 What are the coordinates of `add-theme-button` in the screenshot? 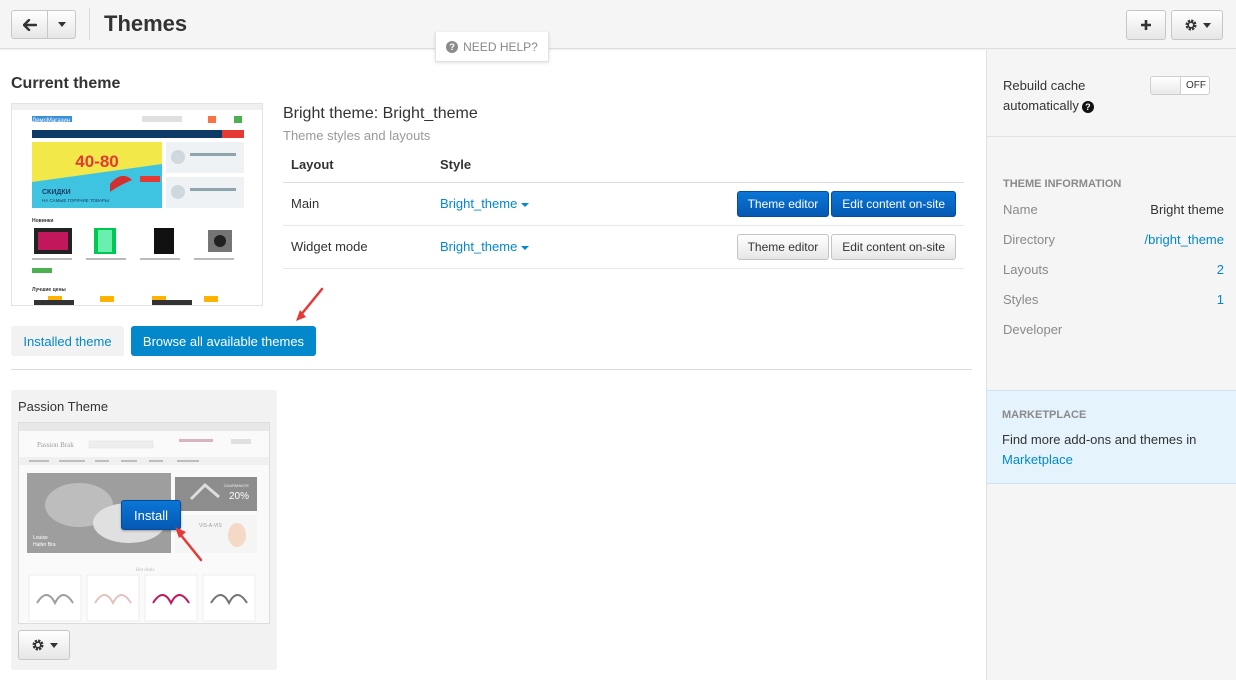 It's located at (1146, 25).